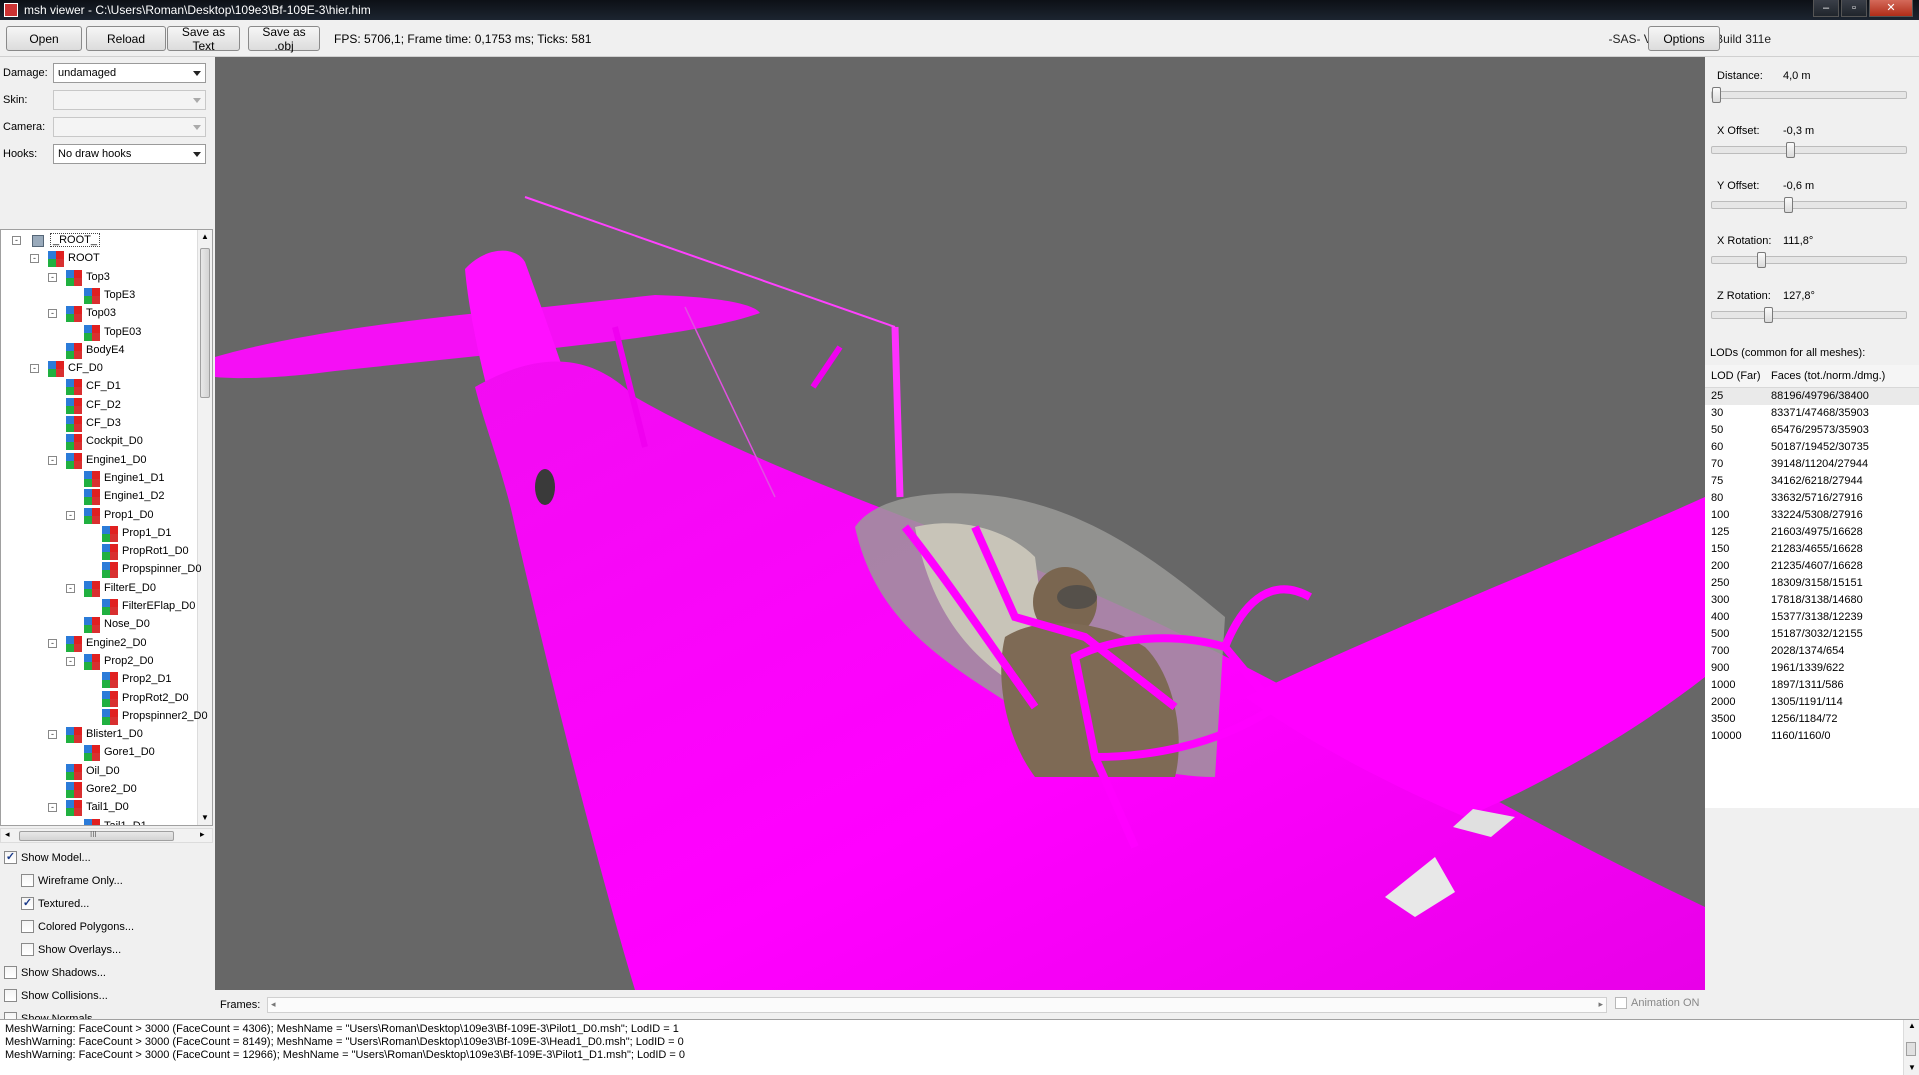 This screenshot has height=1075, width=1919. I want to click on open-button: Open, so click(44, 38).